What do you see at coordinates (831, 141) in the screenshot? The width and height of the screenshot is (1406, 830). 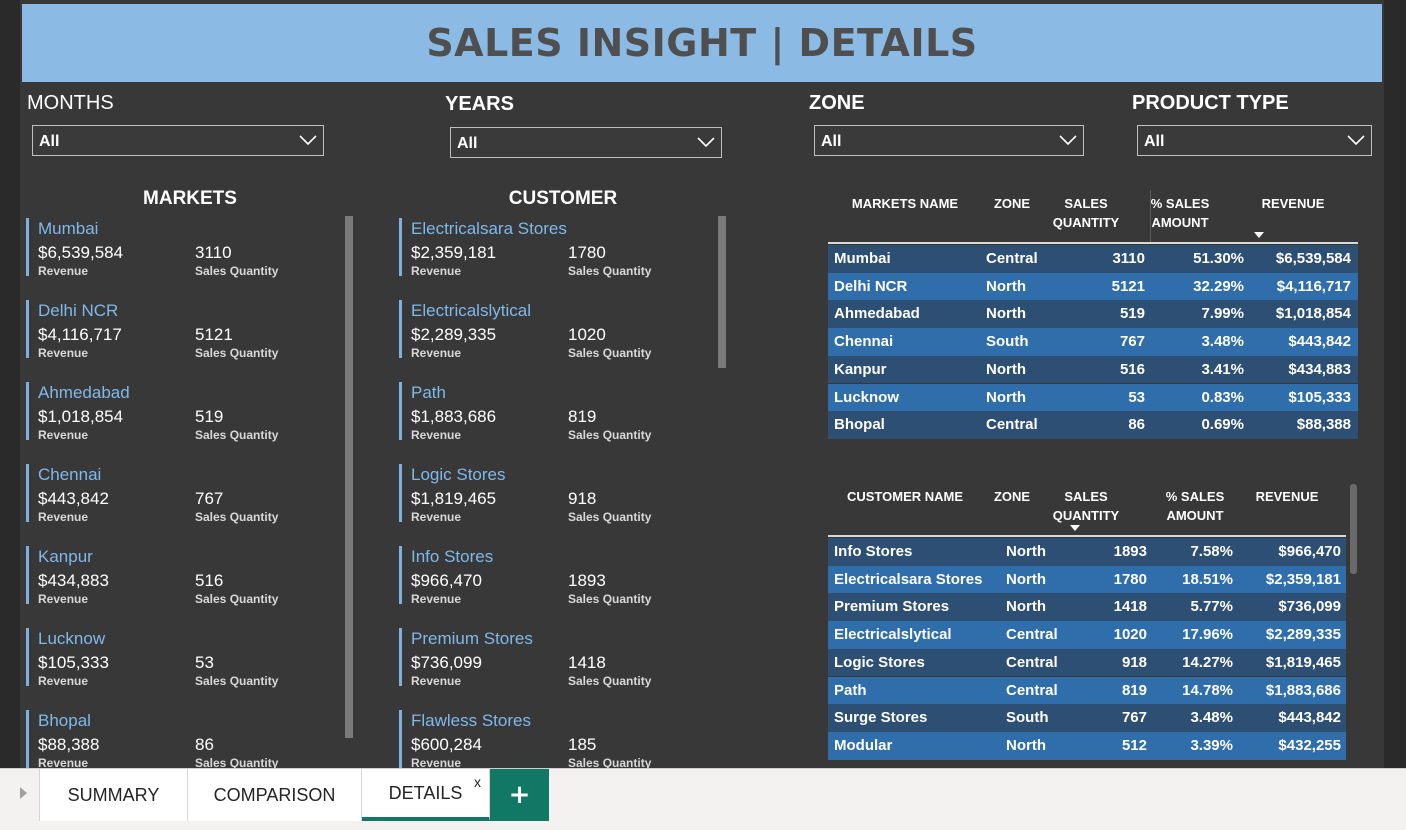 I see `zone-dropdown-value: All` at bounding box center [831, 141].